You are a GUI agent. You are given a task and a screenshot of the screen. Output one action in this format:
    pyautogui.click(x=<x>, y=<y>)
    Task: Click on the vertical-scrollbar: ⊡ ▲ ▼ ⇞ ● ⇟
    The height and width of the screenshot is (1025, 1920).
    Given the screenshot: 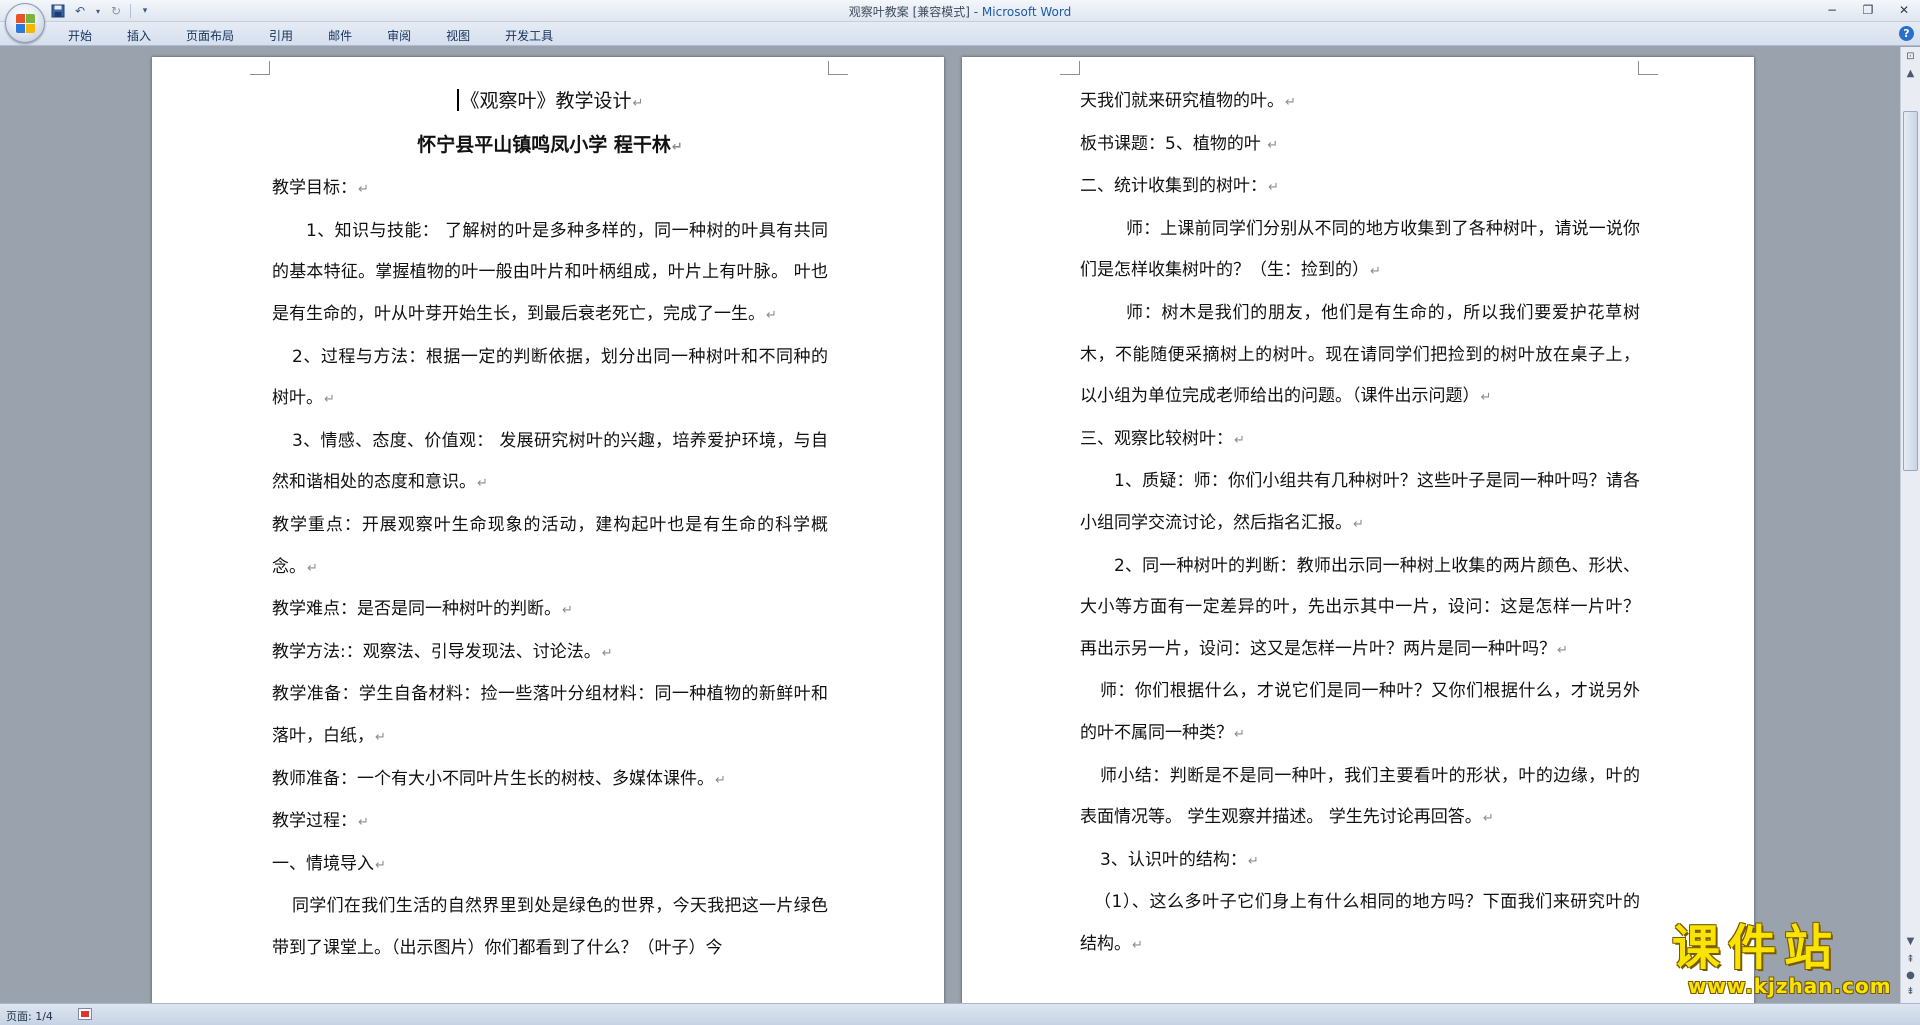 What is the action you would take?
    pyautogui.click(x=1910, y=525)
    